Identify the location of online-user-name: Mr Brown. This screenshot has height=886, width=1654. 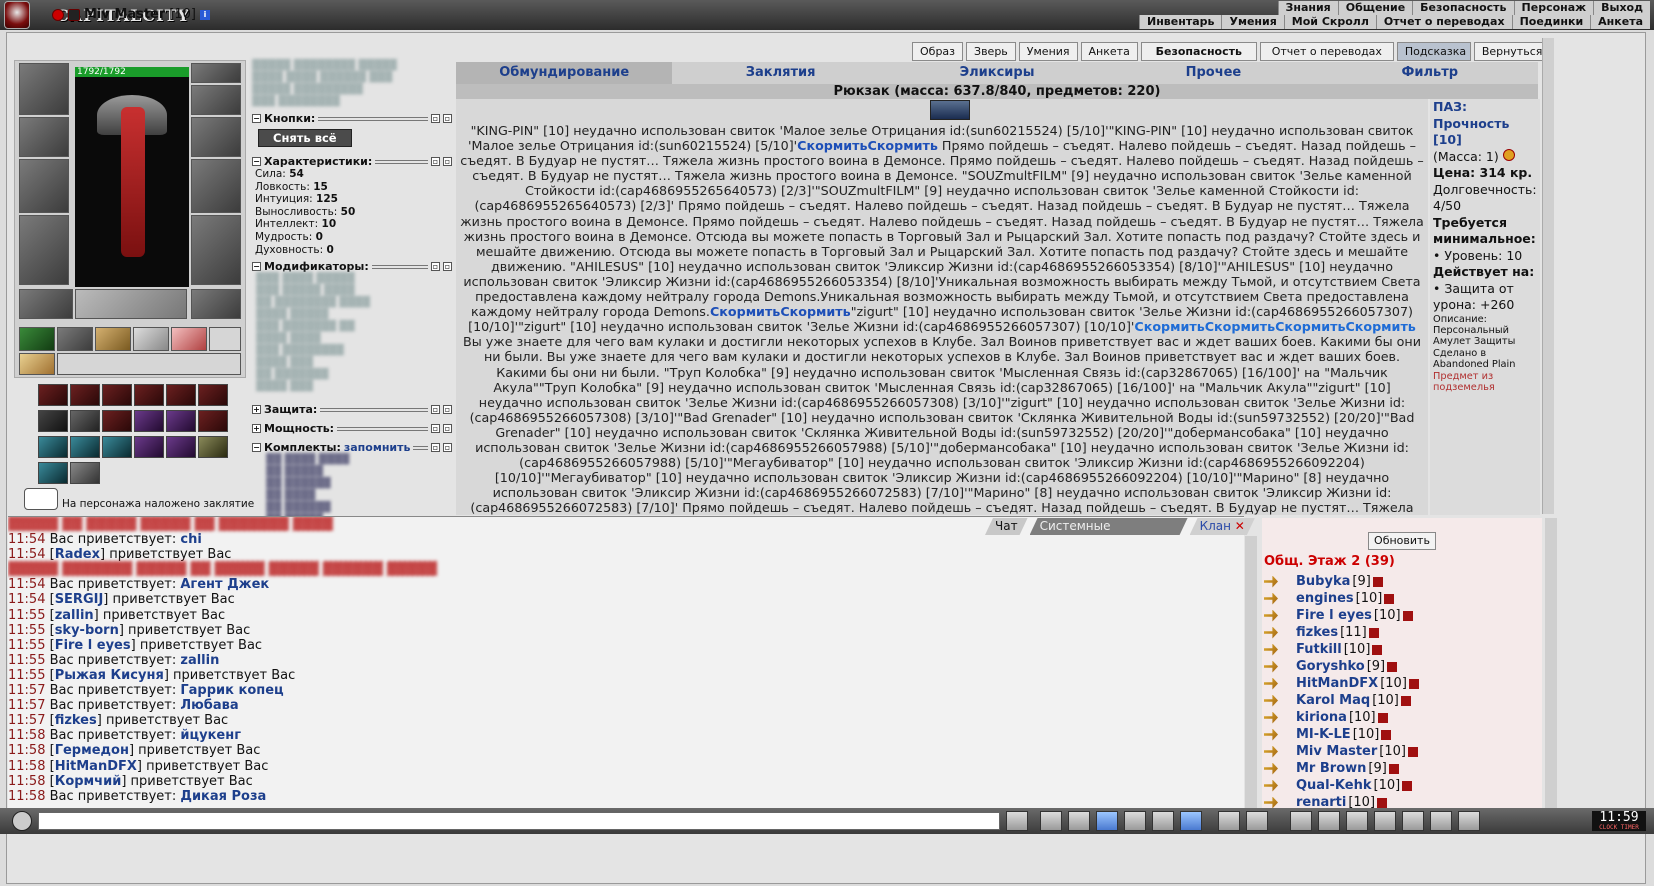
(1331, 768).